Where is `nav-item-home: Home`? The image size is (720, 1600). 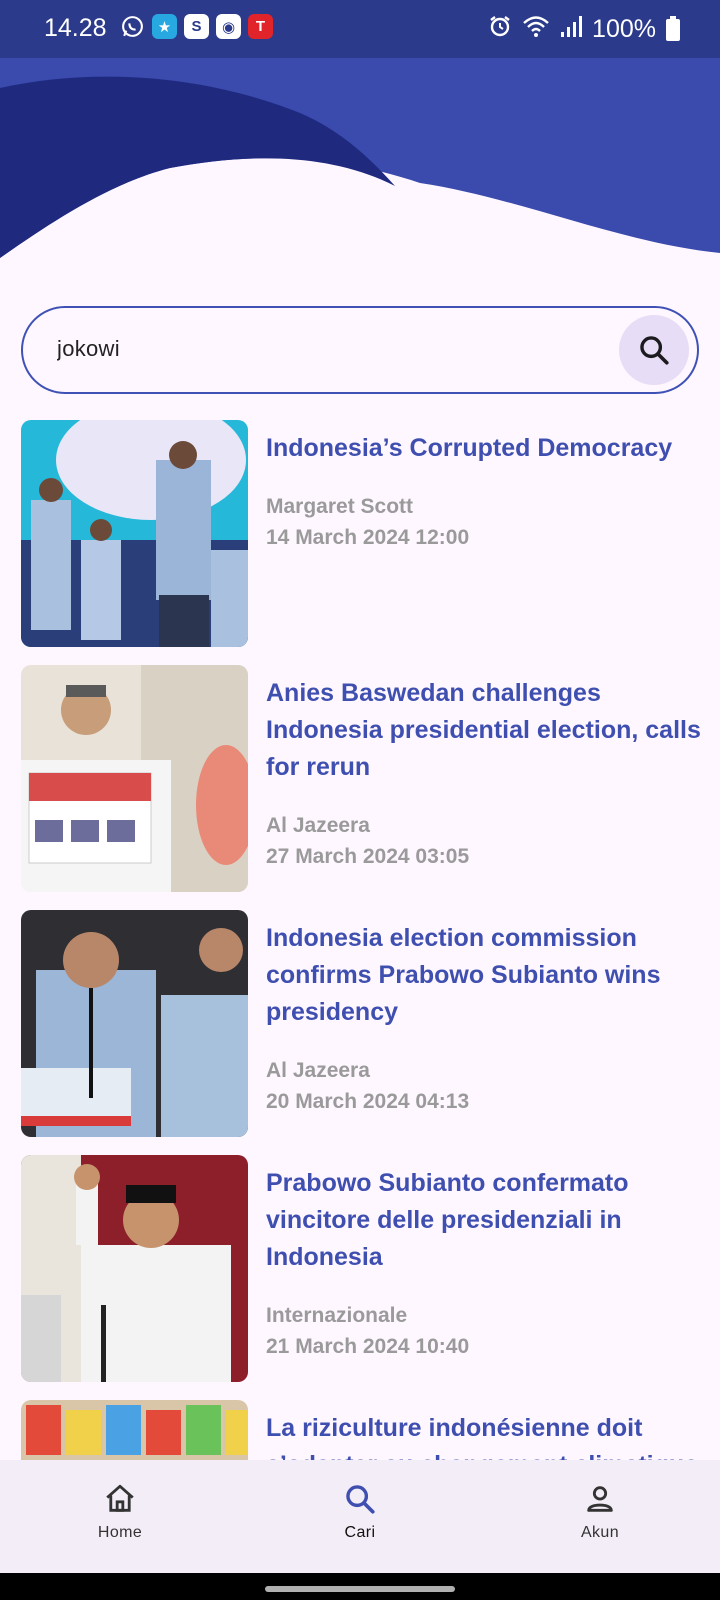
nav-item-home: Home is located at coordinates (120, 1516).